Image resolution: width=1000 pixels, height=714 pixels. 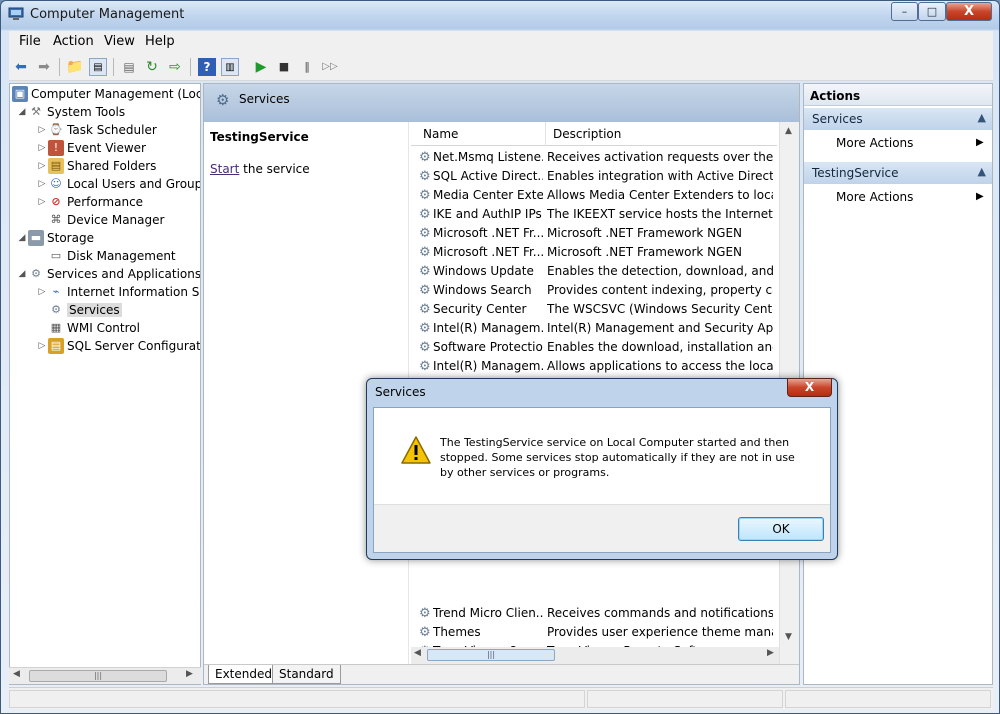 I want to click on up-folder-icon: 📁, so click(x=75, y=67).